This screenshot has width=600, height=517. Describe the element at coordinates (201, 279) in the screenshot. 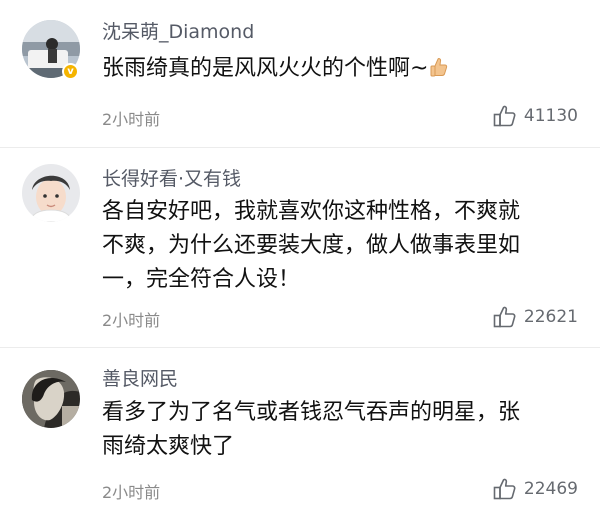

I see `comment-line: 一，完全符合人设！` at that location.